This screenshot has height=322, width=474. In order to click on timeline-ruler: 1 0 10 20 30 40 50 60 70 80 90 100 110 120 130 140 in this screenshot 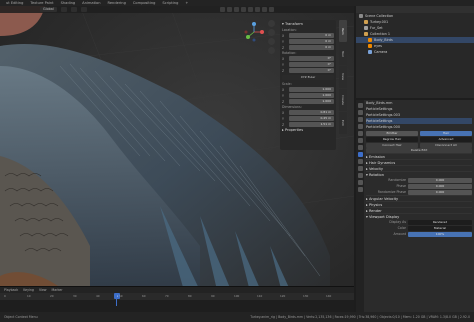, I will do `click(177, 296)`.